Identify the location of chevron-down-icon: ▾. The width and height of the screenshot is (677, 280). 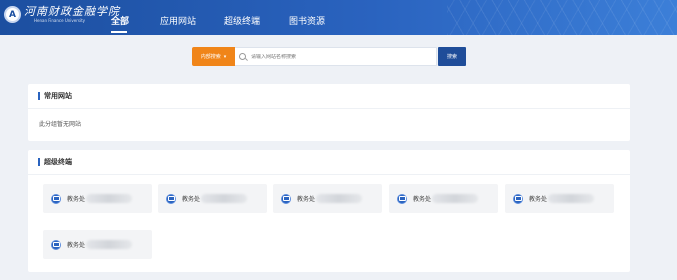
(225, 56).